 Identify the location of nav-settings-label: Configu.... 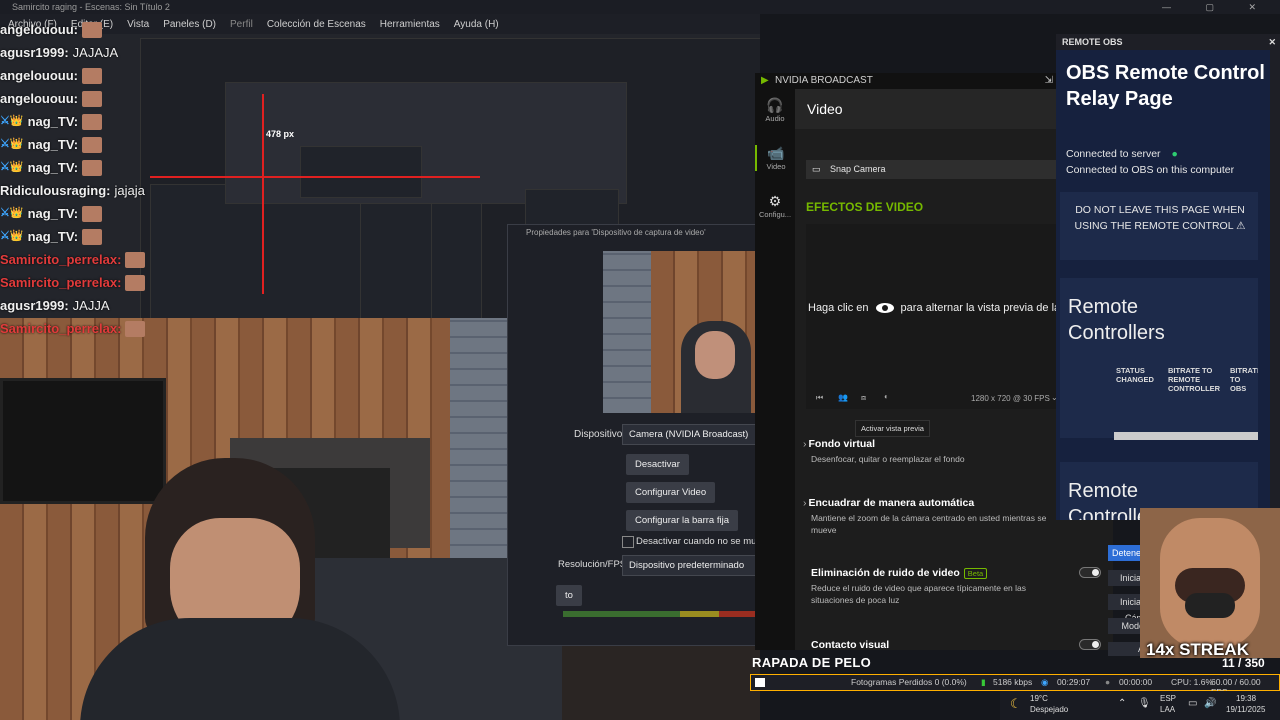
(775, 214).